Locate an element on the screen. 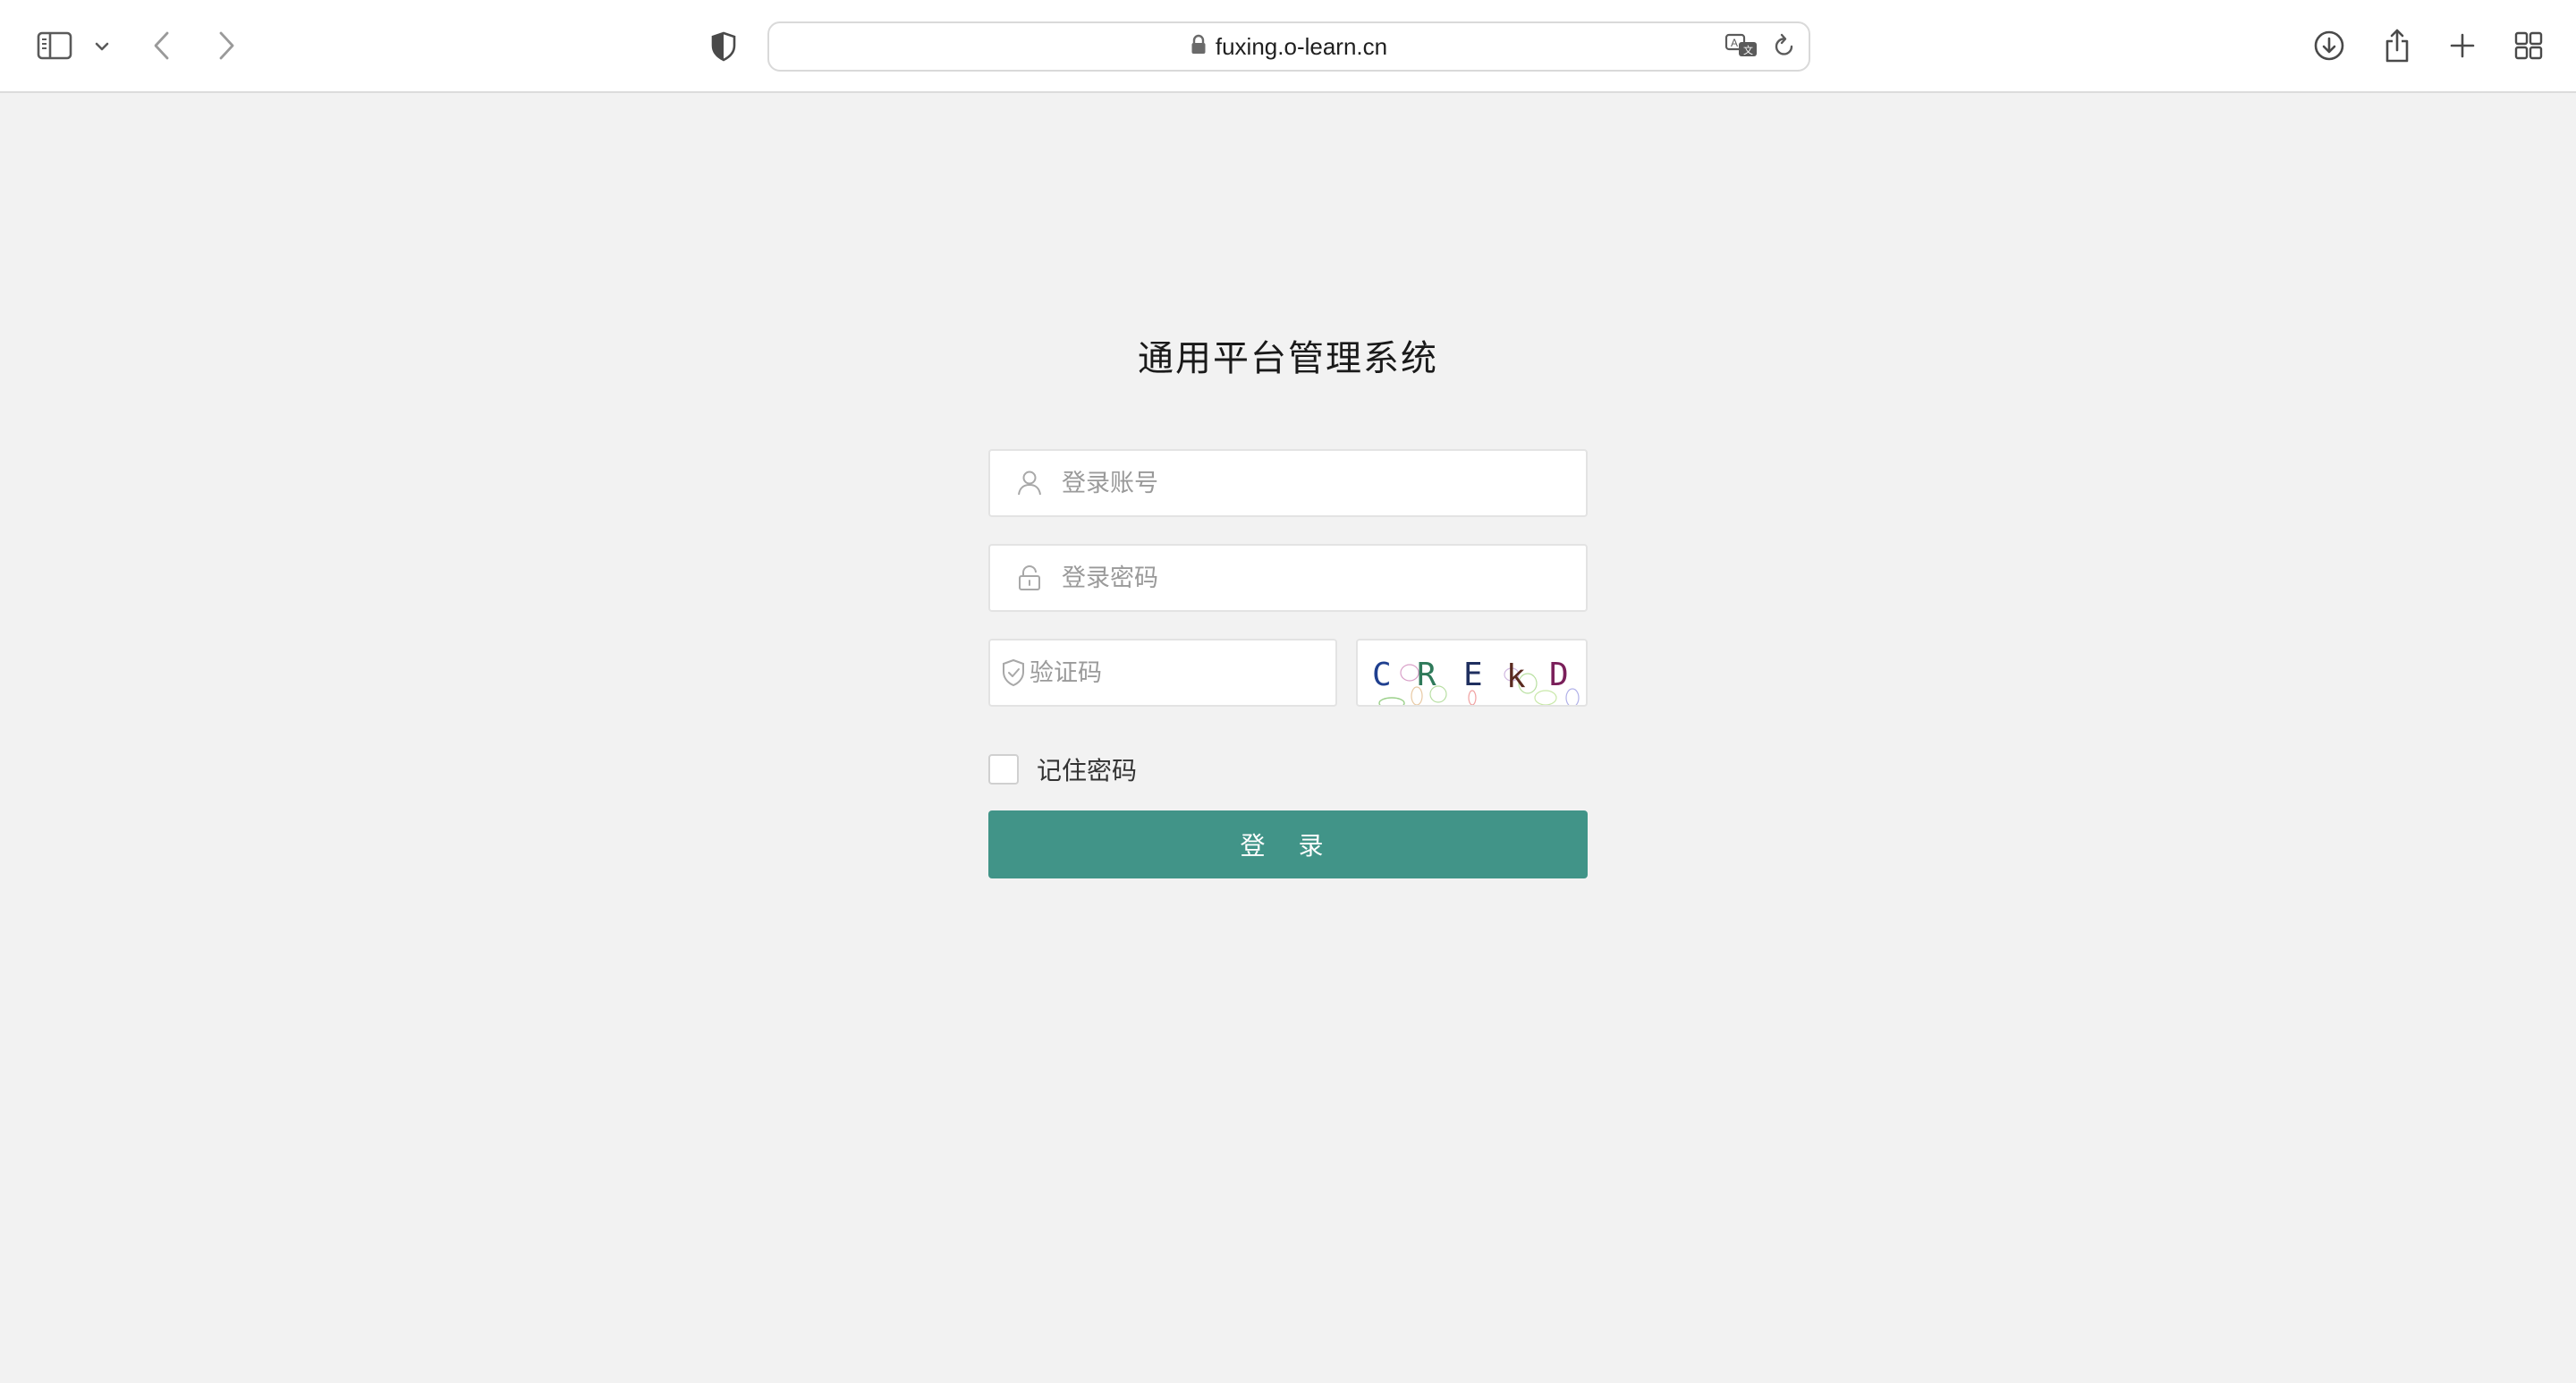 Image resolution: width=2576 pixels, height=1383 pixels. captcha-field is located at coordinates (1162, 673).